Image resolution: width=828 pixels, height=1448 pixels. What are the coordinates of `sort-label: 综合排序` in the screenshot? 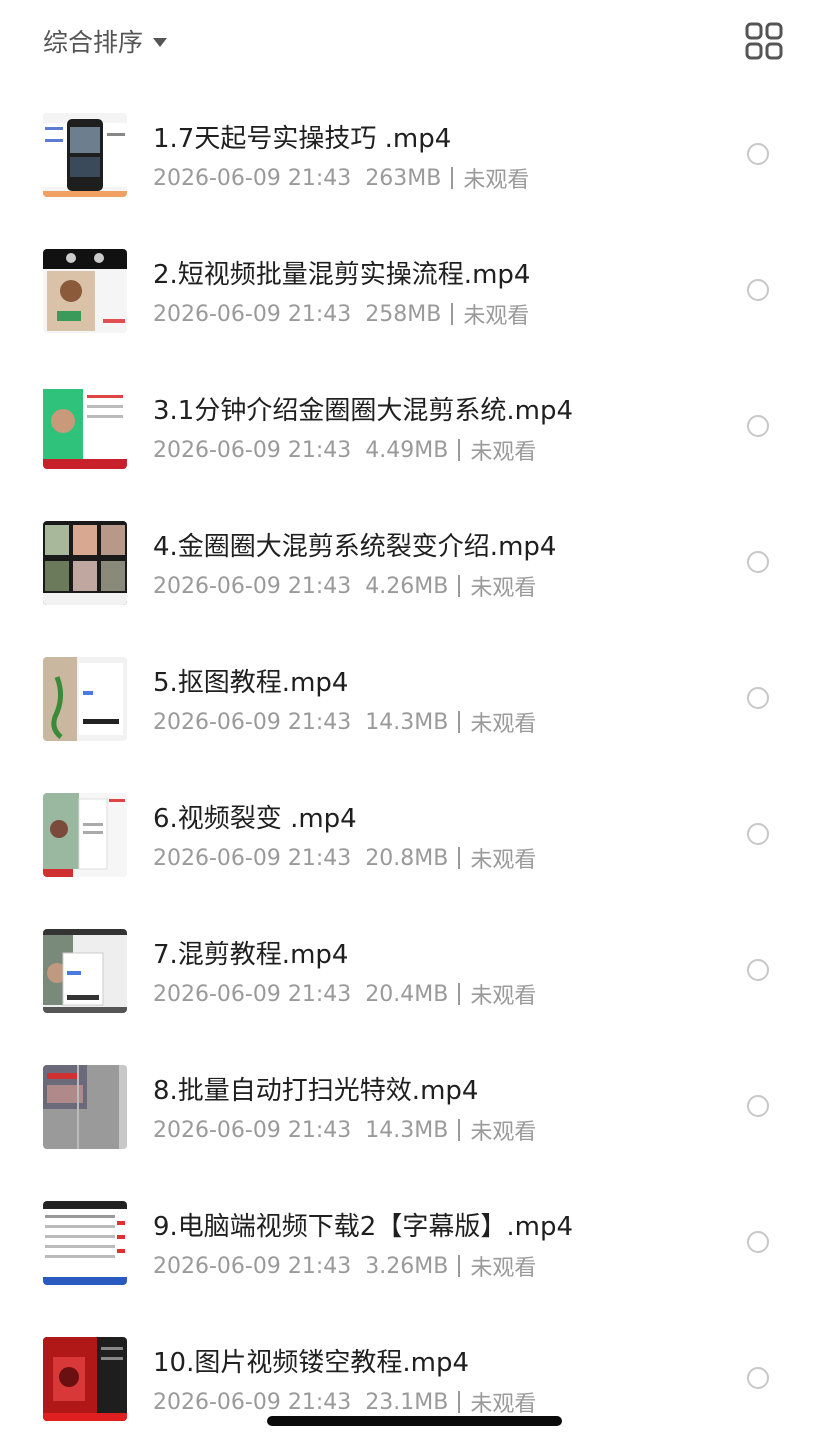 It's located at (93, 42).